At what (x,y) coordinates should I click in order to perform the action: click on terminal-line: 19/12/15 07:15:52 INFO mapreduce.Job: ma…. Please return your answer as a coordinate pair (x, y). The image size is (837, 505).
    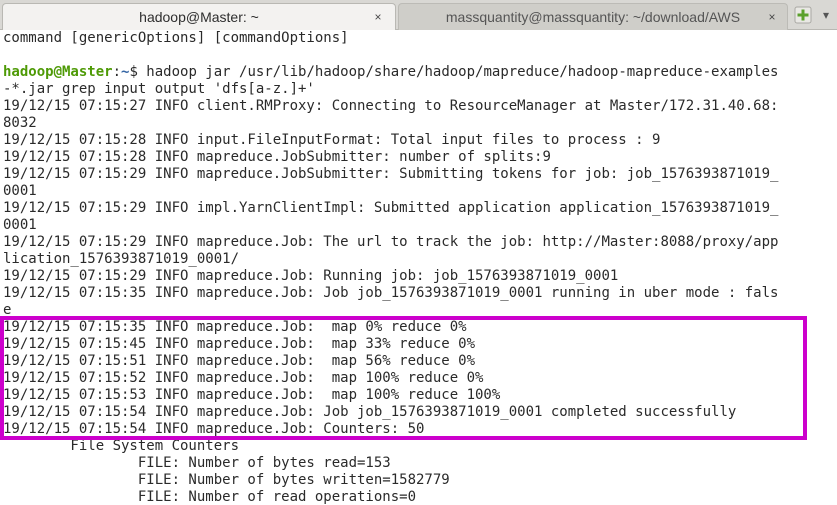
    Looking at the image, I should click on (390, 378).